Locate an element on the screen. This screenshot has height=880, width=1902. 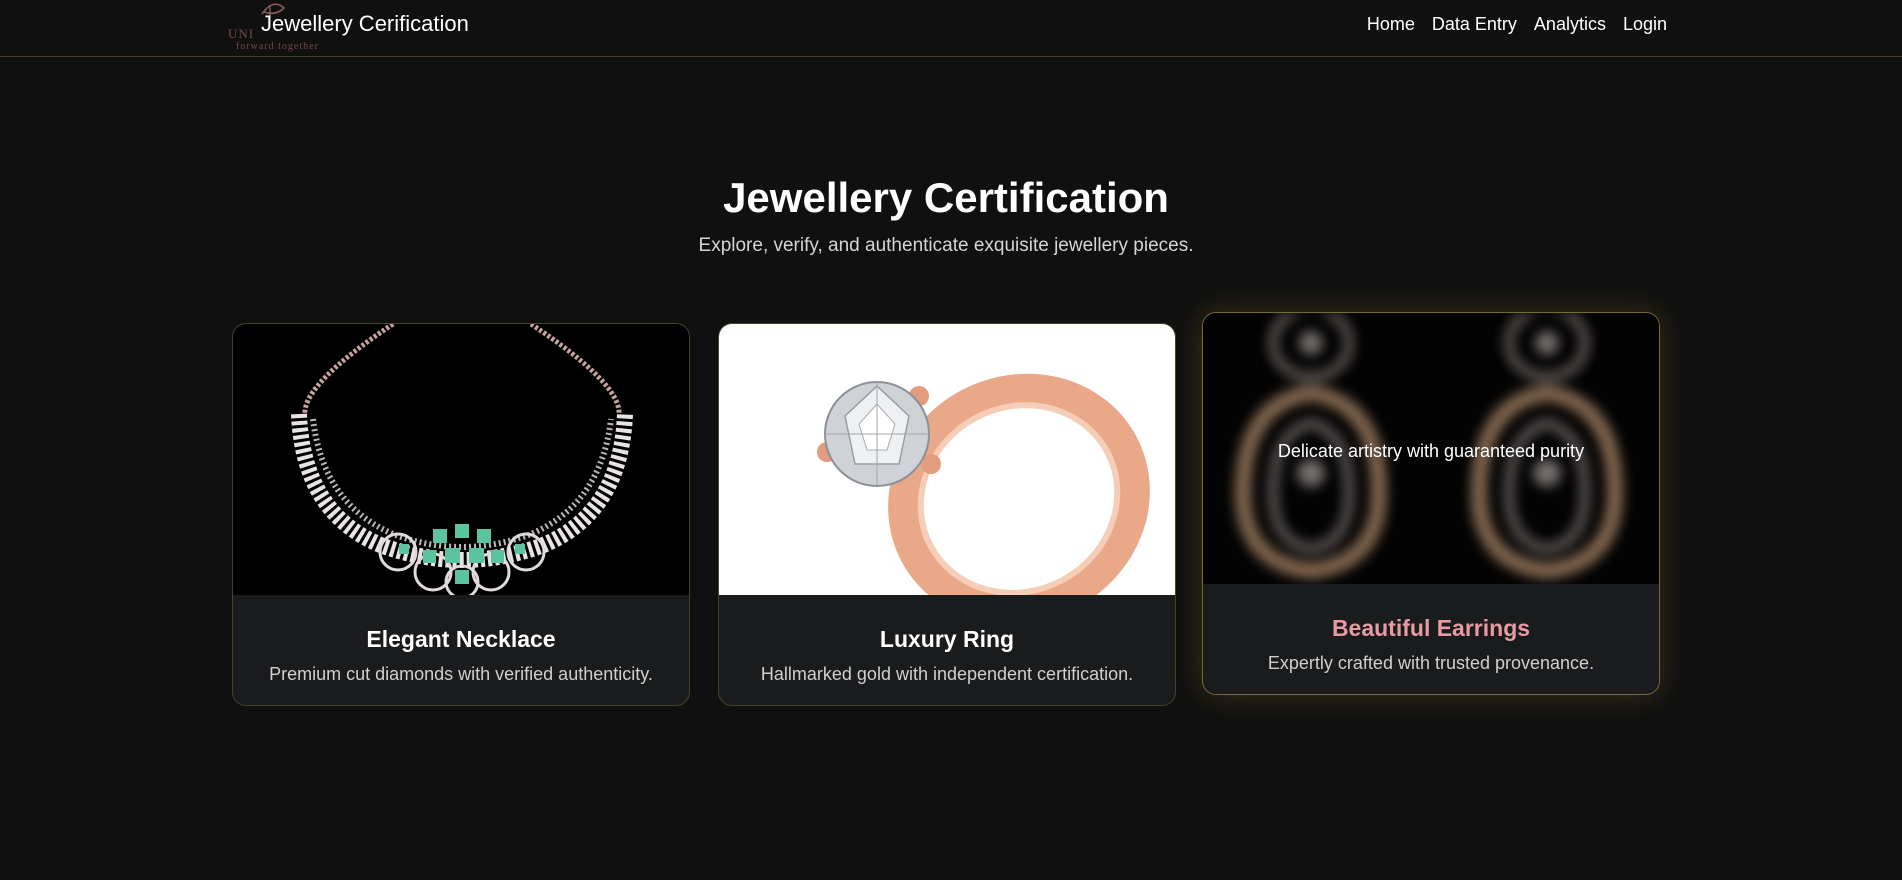
ring-image is located at coordinates (947, 459).